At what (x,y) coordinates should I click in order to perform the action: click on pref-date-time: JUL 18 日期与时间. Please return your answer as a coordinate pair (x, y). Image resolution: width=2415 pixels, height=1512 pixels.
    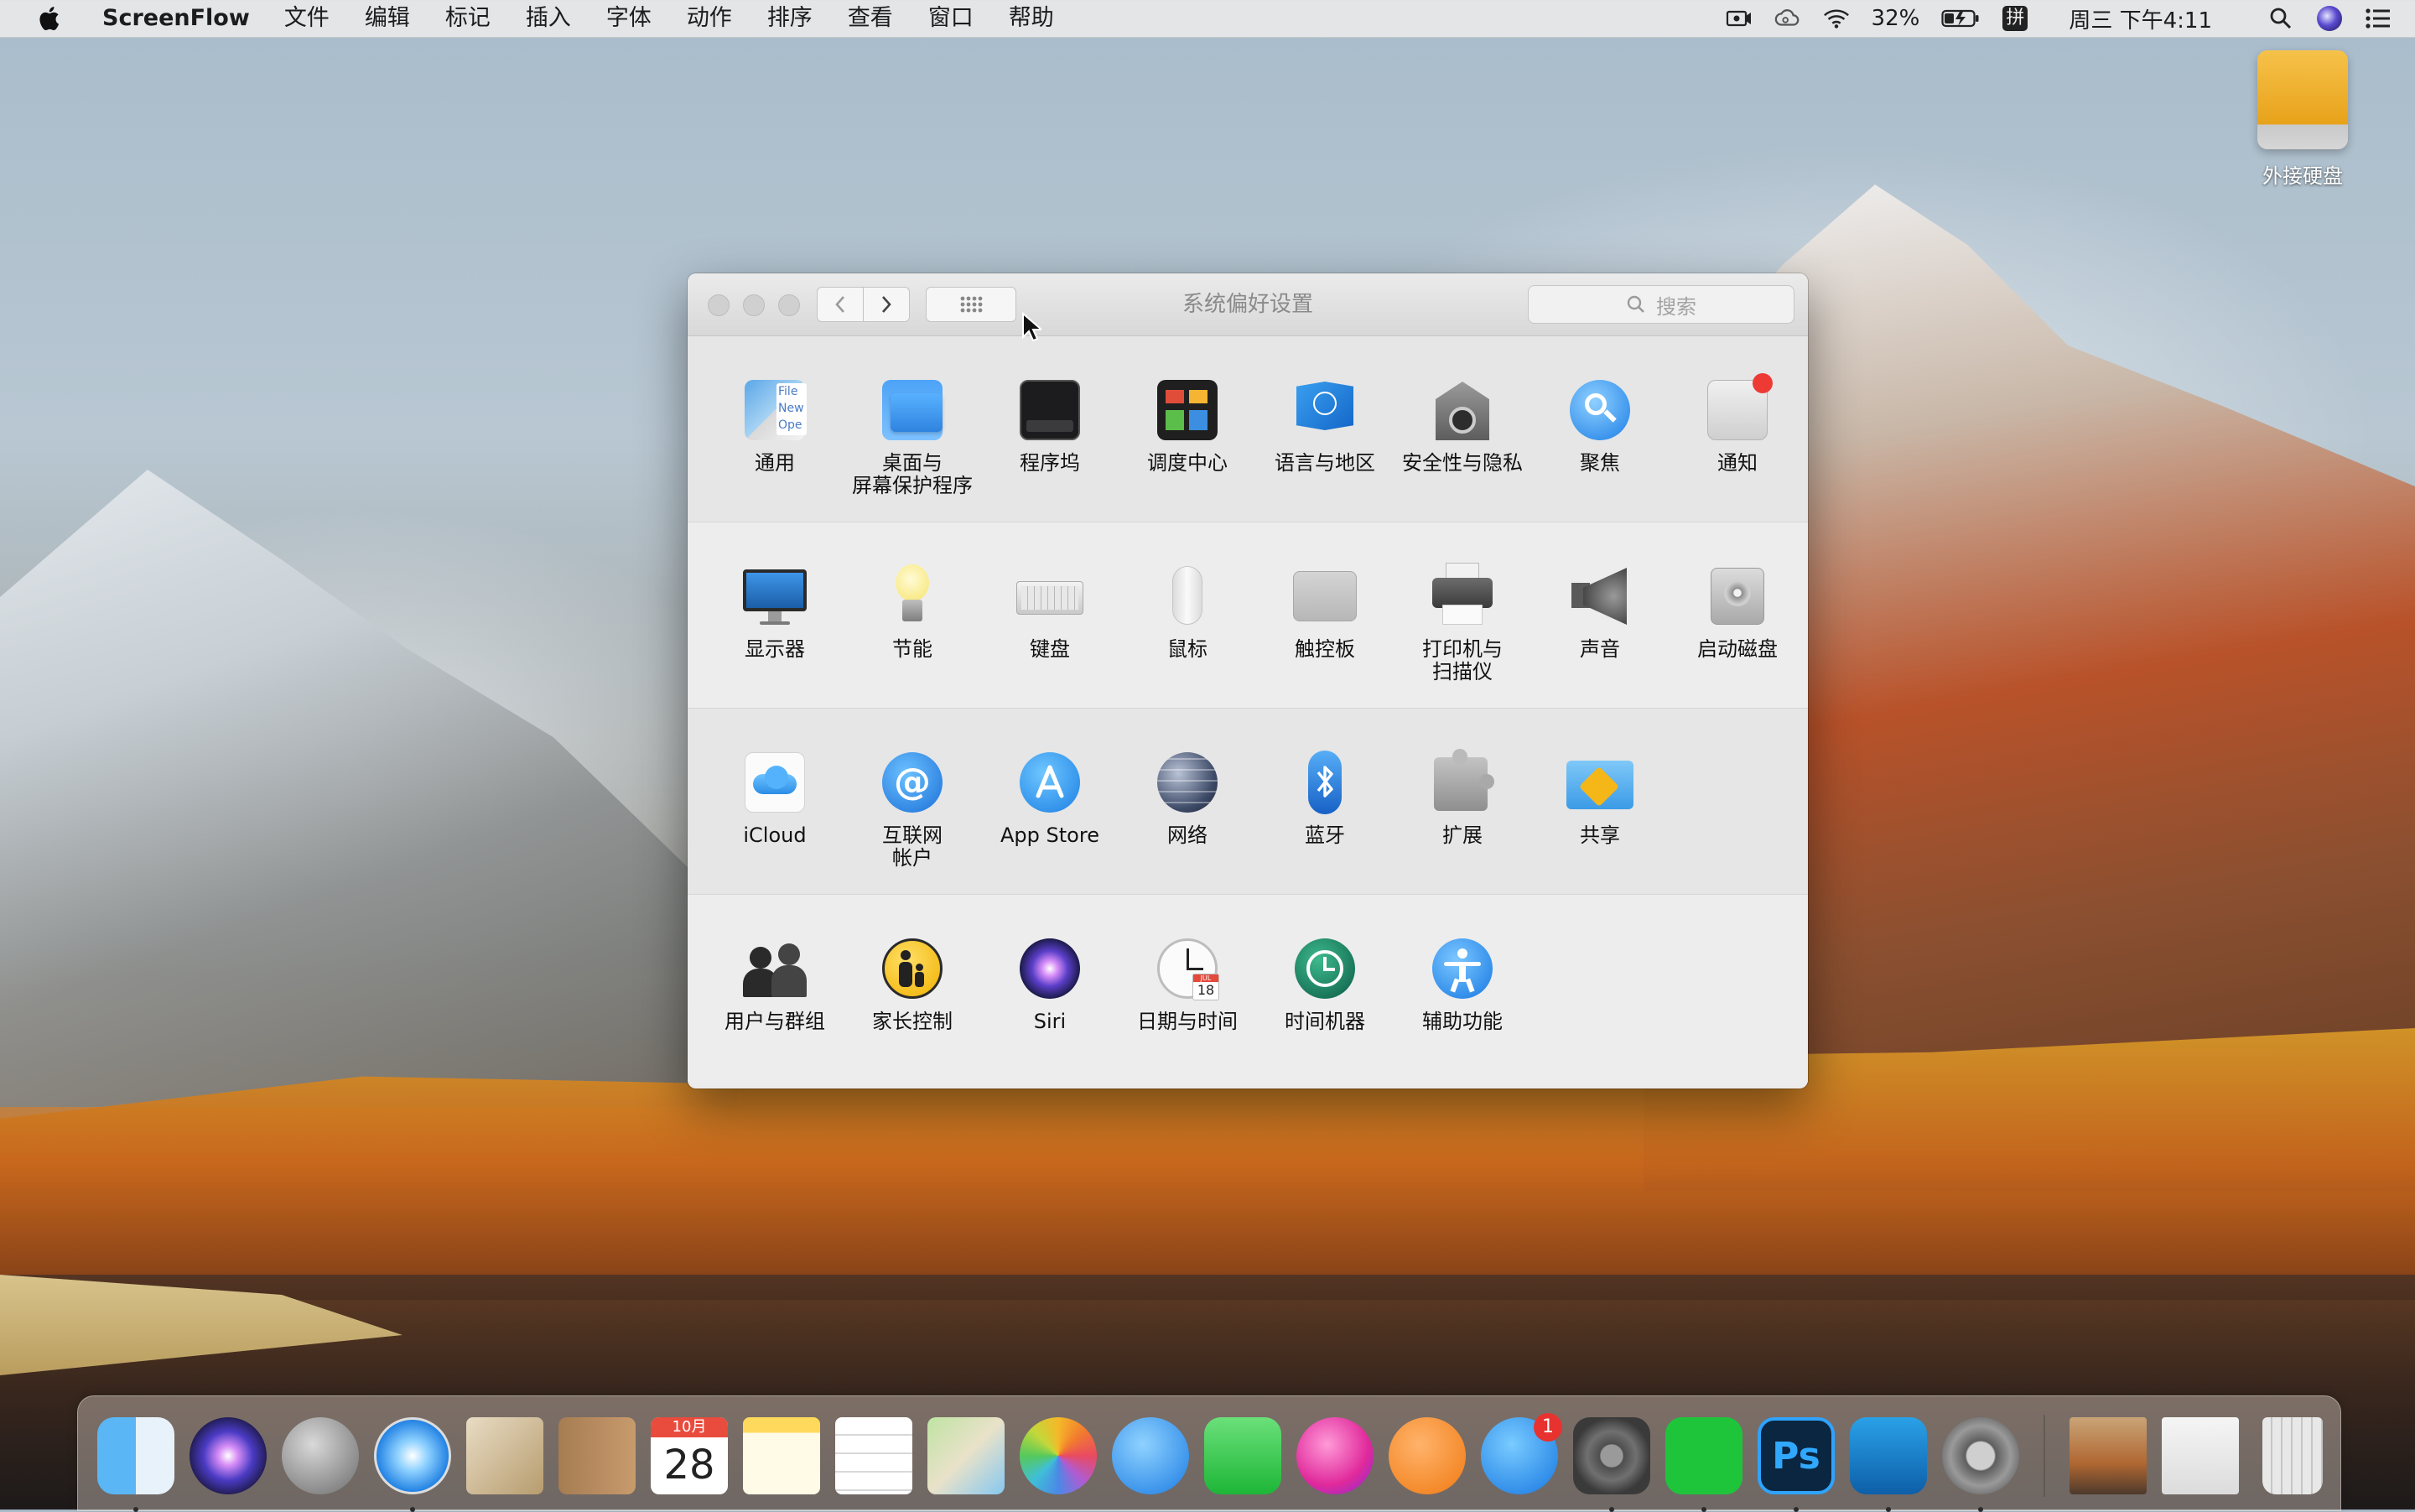
    Looking at the image, I should click on (1187, 989).